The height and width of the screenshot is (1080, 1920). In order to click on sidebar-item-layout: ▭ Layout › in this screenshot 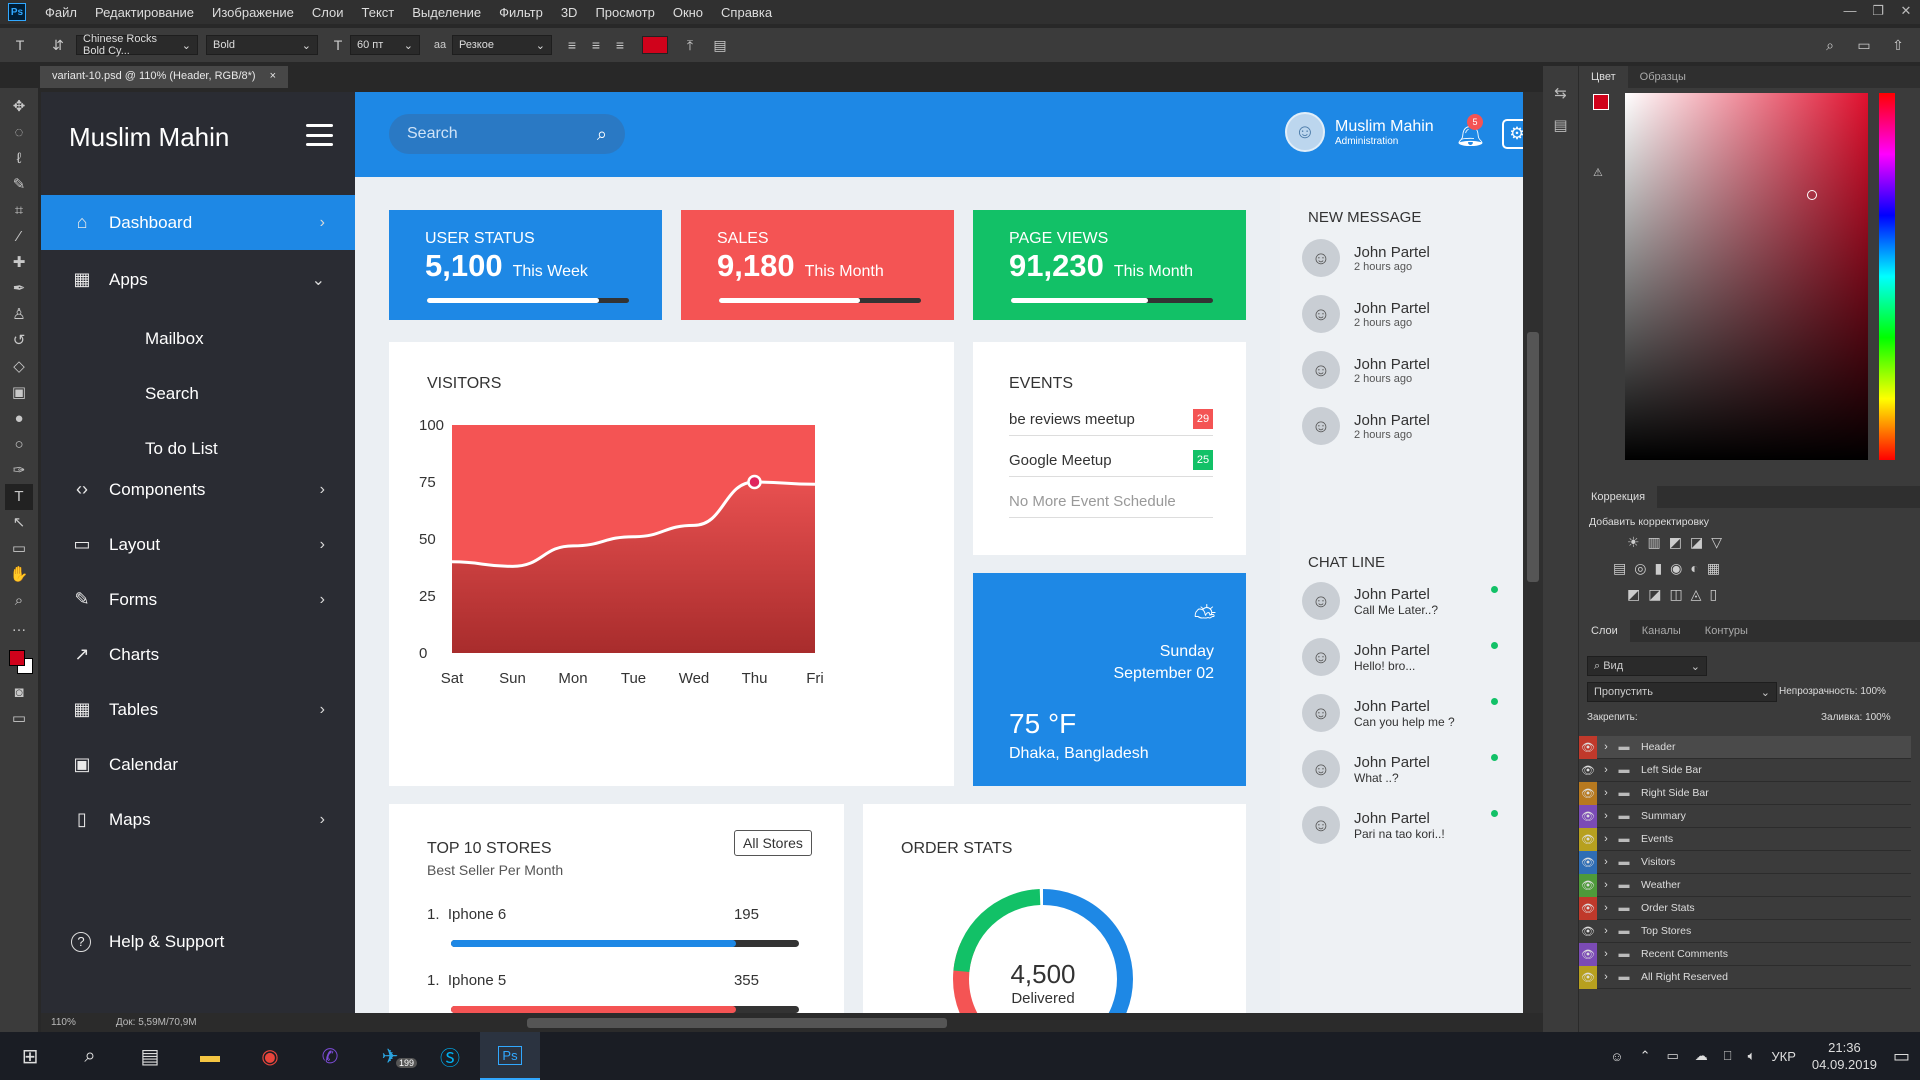, I will do `click(198, 544)`.